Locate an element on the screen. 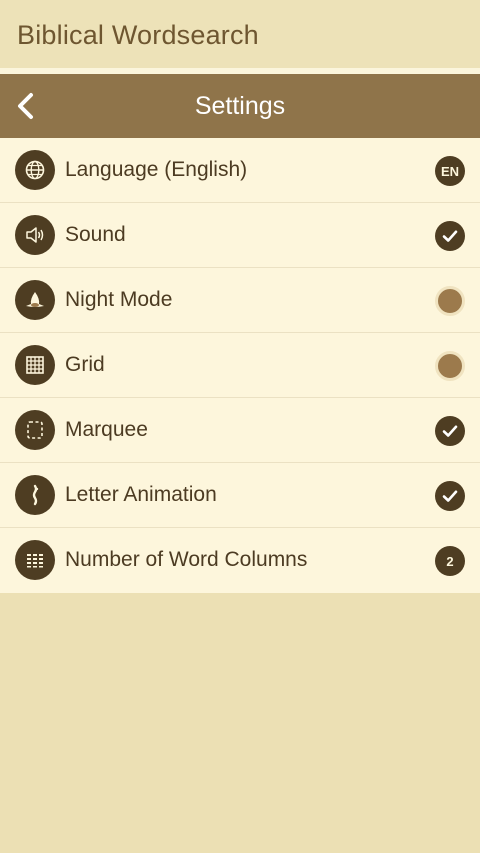 This screenshot has height=853, width=480. app-title: Biblical Wordsearch is located at coordinates (138, 35).